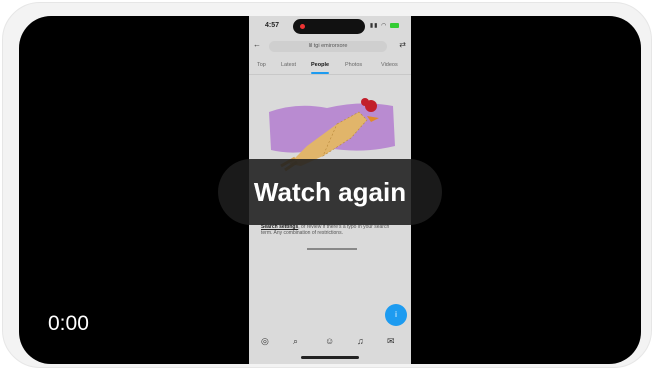 The image size is (654, 370). I want to click on tab-photos: Photos, so click(354, 65).